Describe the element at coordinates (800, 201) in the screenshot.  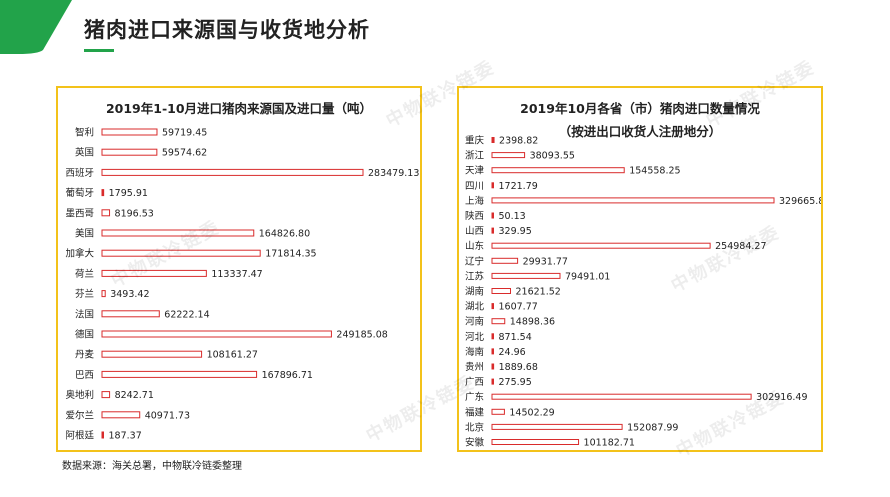
I see `value-label: 329665.89` at that location.